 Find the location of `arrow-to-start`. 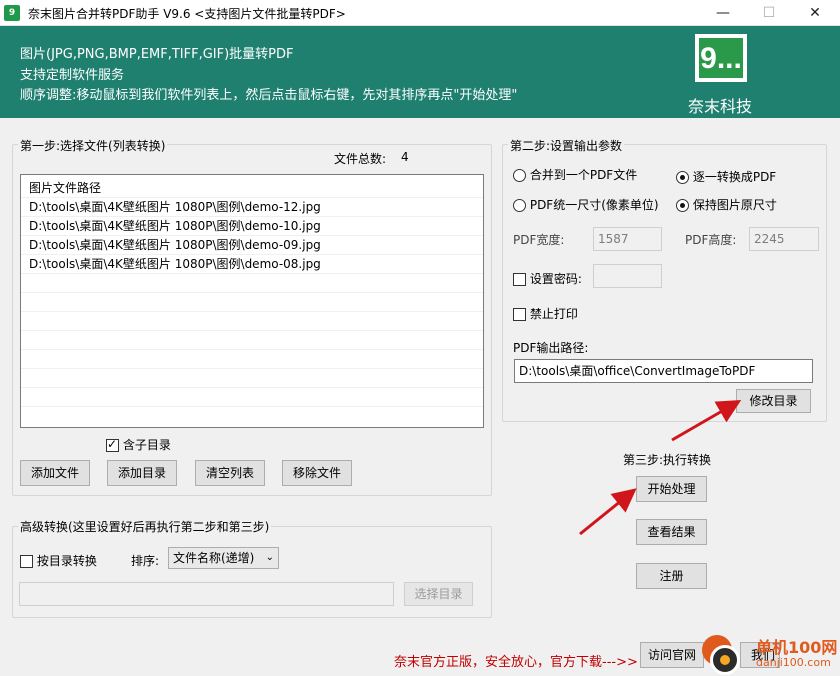

arrow-to-start is located at coordinates (608, 512).